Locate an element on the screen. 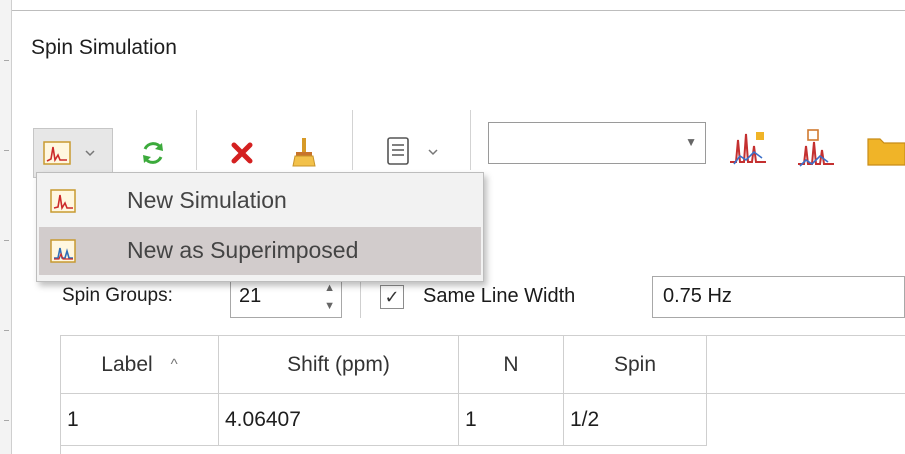  clear-button is located at coordinates (304, 152).